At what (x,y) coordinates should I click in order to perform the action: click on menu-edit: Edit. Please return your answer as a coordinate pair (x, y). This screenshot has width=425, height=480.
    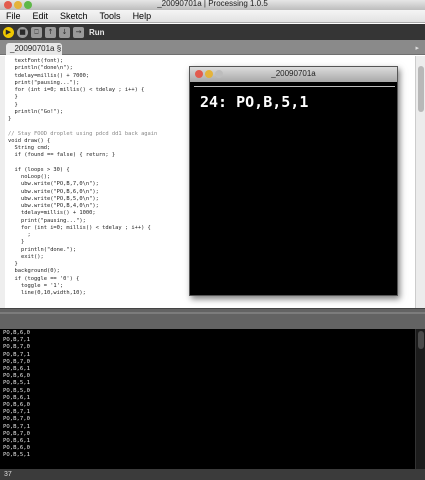
    Looking at the image, I should click on (41, 16).